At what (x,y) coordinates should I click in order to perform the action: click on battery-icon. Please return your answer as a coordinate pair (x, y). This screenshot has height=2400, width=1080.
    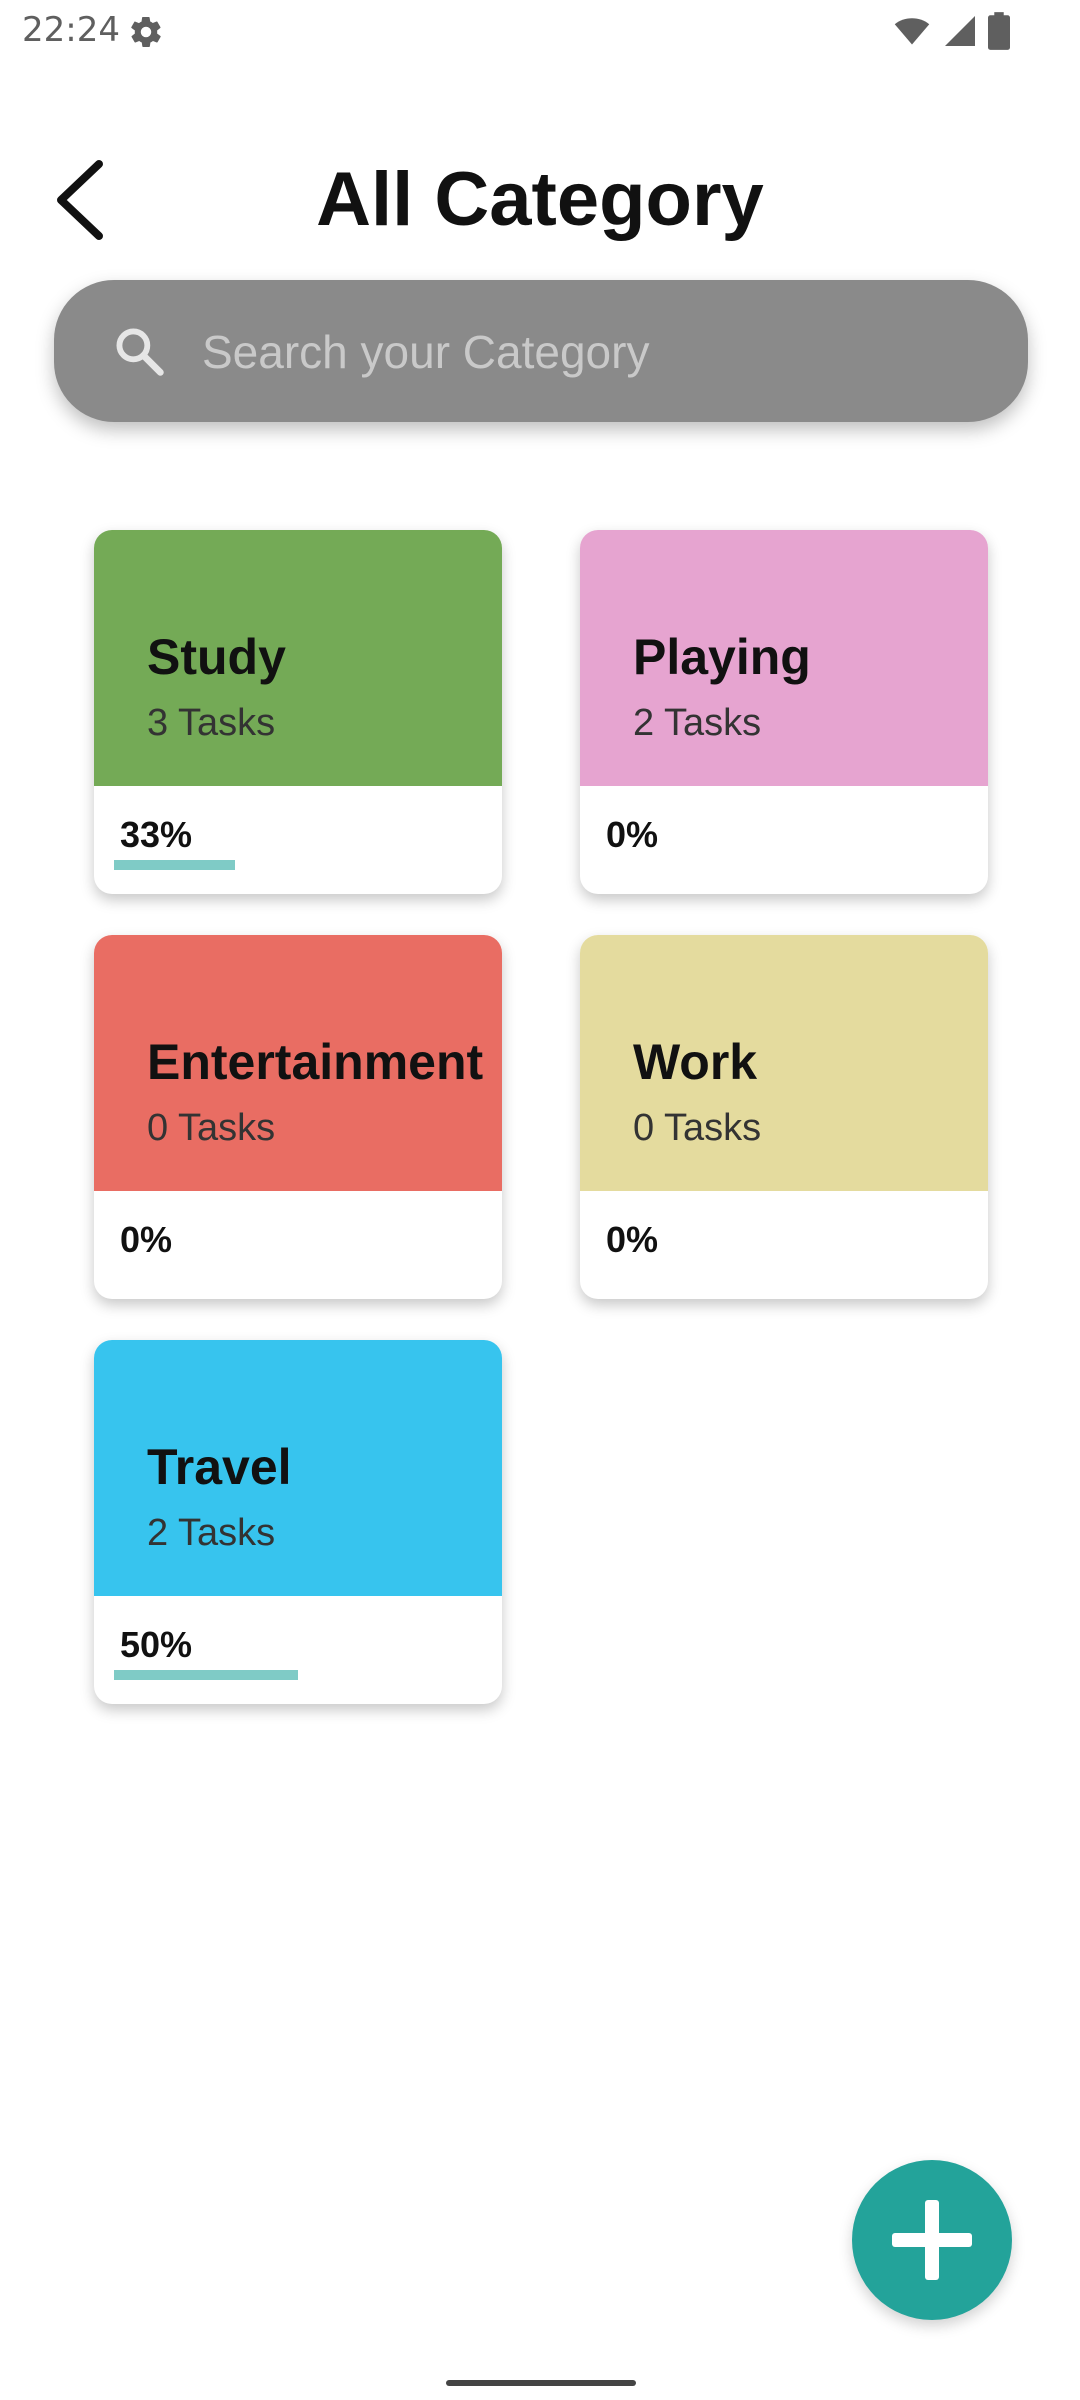
    Looking at the image, I should click on (999, 31).